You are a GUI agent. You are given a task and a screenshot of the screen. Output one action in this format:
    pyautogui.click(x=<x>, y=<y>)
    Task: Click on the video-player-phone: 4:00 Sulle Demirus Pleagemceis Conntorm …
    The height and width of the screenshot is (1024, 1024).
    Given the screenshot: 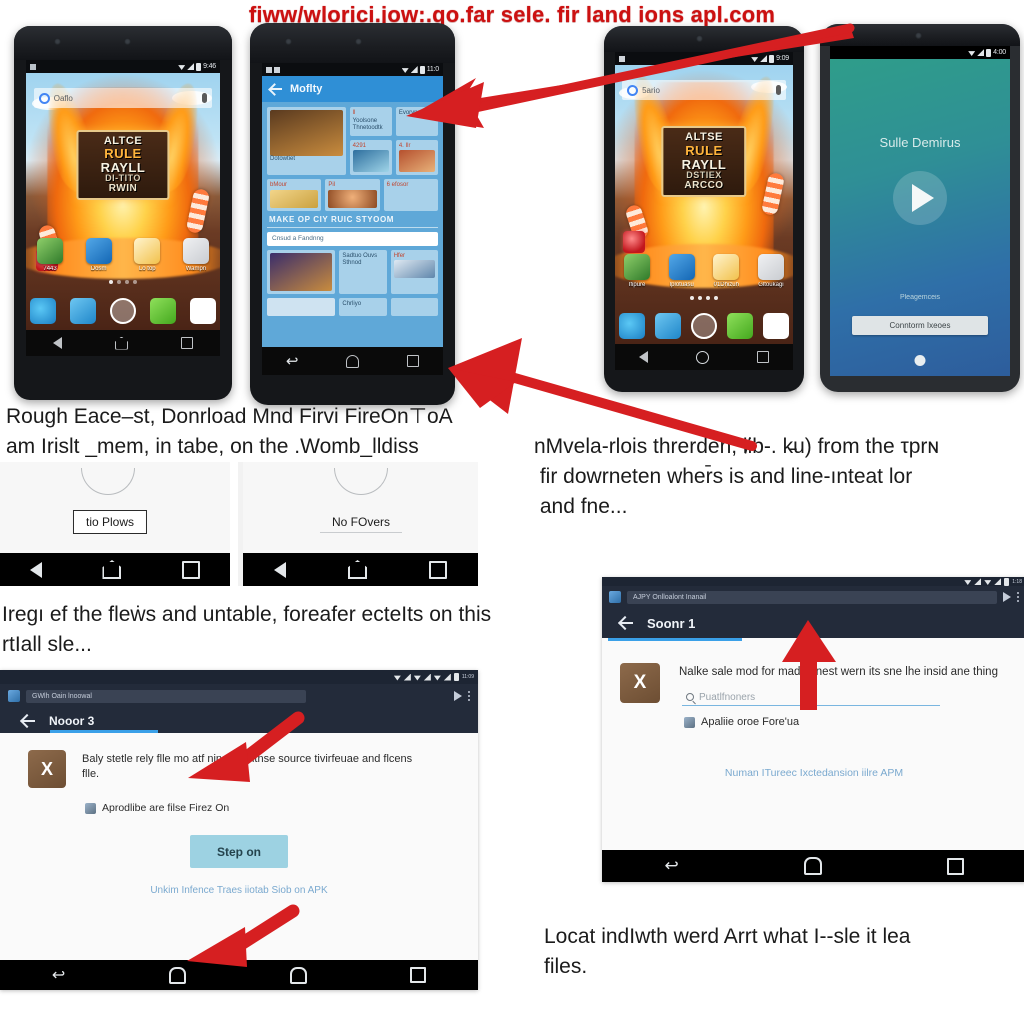 What is the action you would take?
    pyautogui.click(x=920, y=208)
    